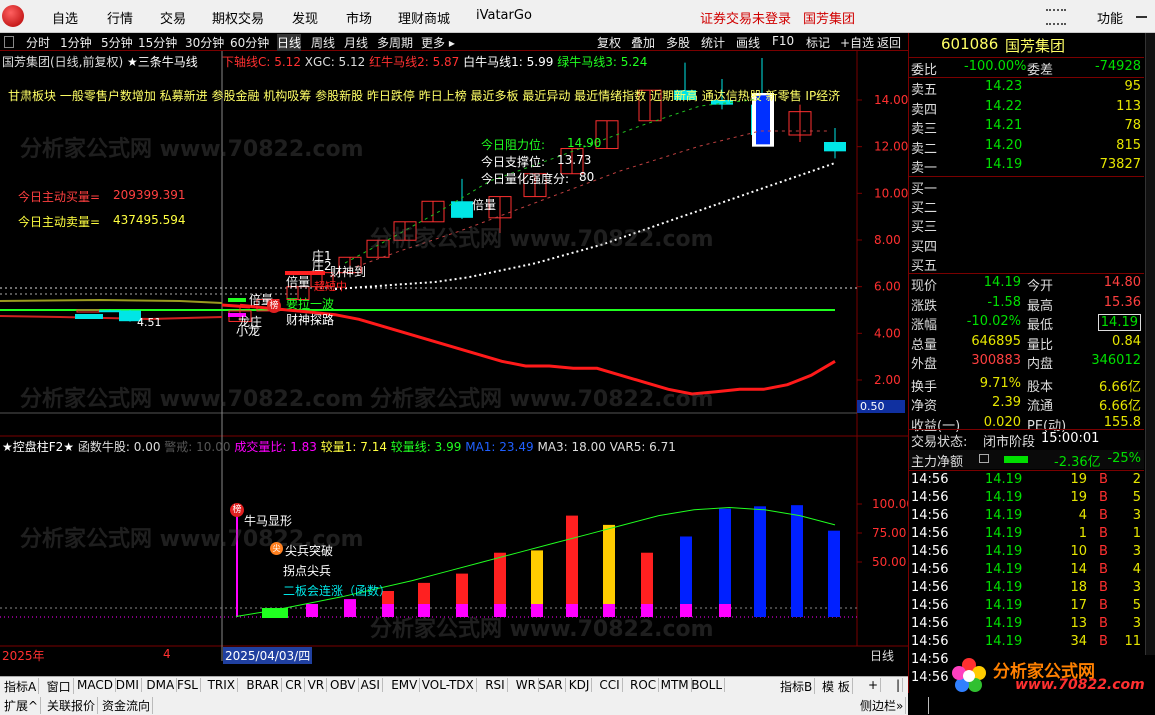 The height and width of the screenshot is (715, 1155). What do you see at coordinates (263, 685) in the screenshot?
I see `indicator-tab: BRAR` at bounding box center [263, 685].